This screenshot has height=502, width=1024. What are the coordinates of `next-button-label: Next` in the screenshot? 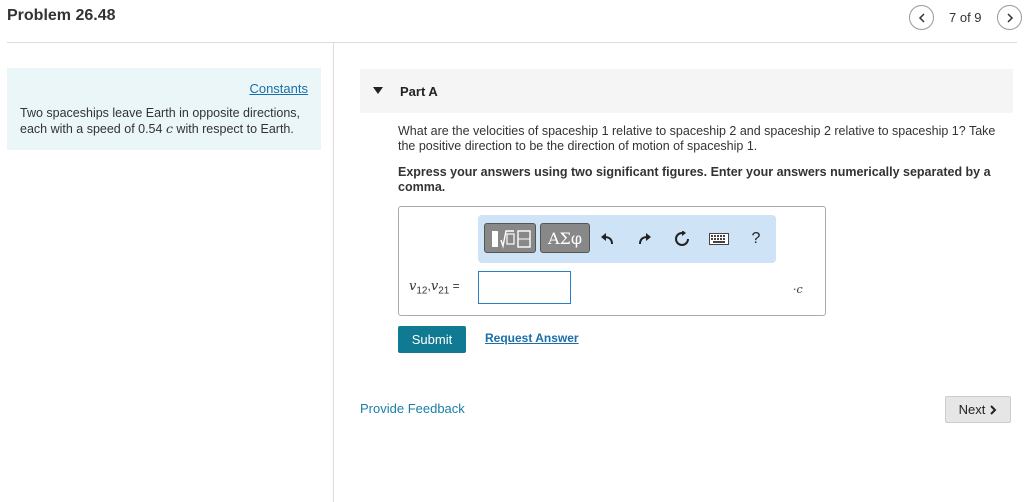 It's located at (972, 409).